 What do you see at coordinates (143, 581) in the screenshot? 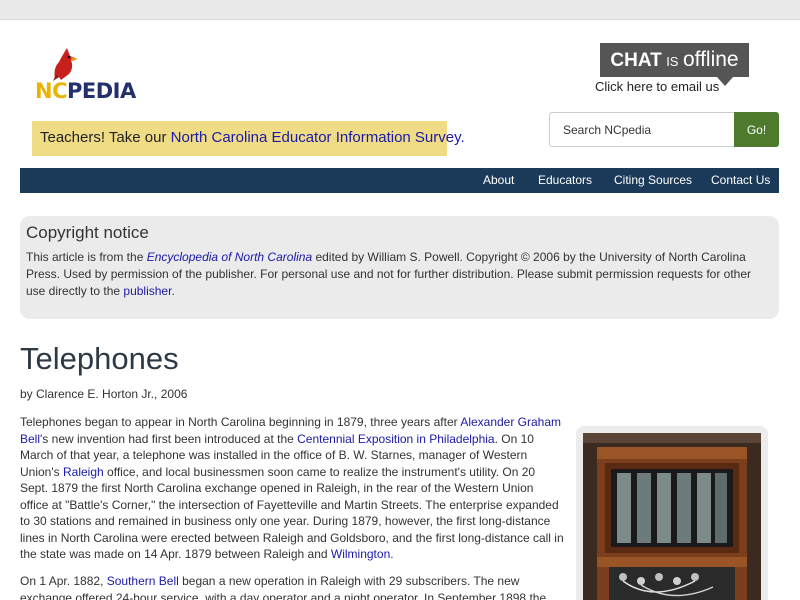
I see `southern-bell-link: Southern Bell` at bounding box center [143, 581].